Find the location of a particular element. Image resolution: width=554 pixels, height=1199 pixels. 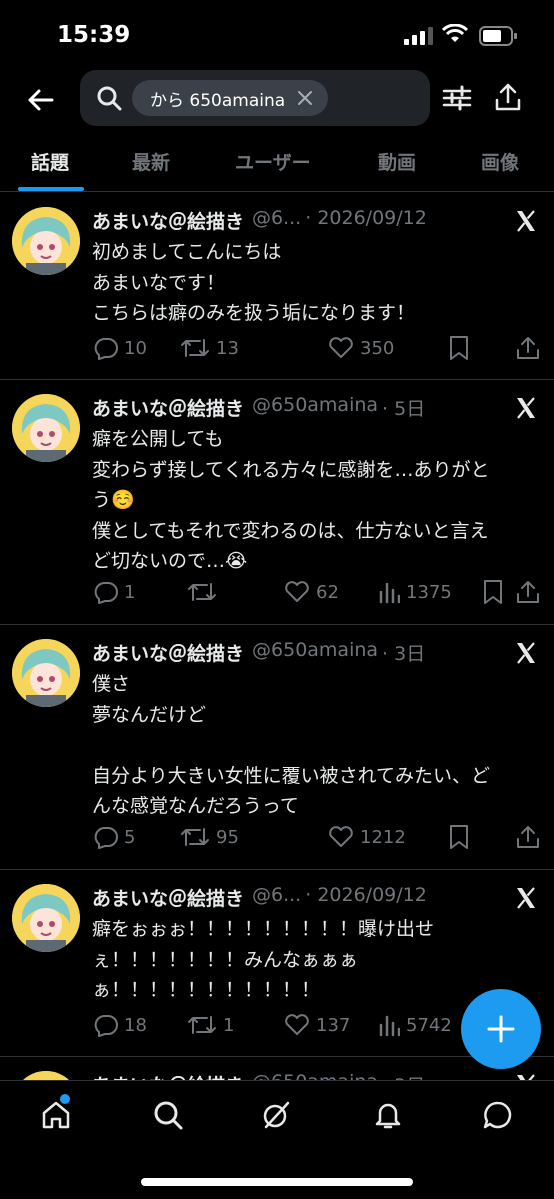

grok-icon is located at coordinates (276, 1115).